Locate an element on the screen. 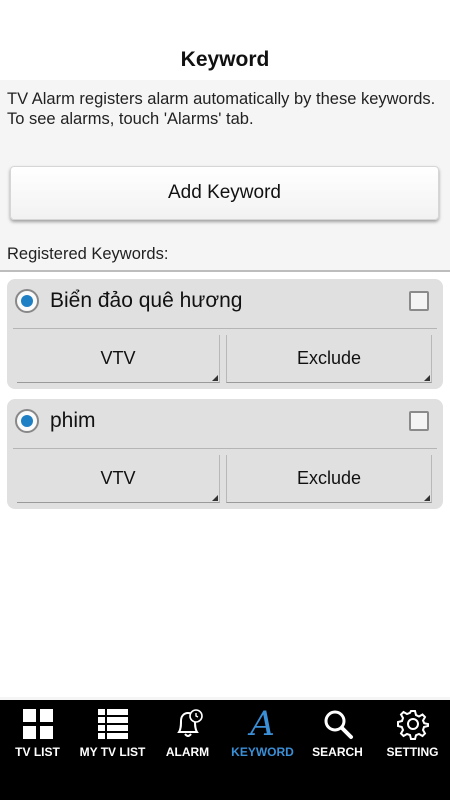 Image resolution: width=450 pixels, height=800 pixels. nav-search: SEARCH is located at coordinates (337, 736).